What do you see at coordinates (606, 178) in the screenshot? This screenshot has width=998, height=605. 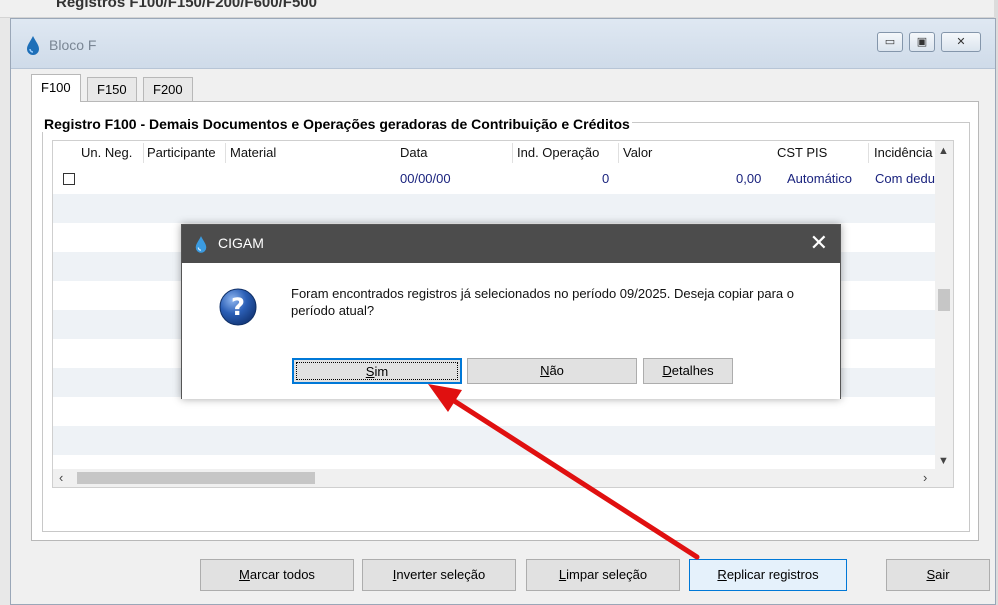 I see `cell-ind-operacao: 0` at bounding box center [606, 178].